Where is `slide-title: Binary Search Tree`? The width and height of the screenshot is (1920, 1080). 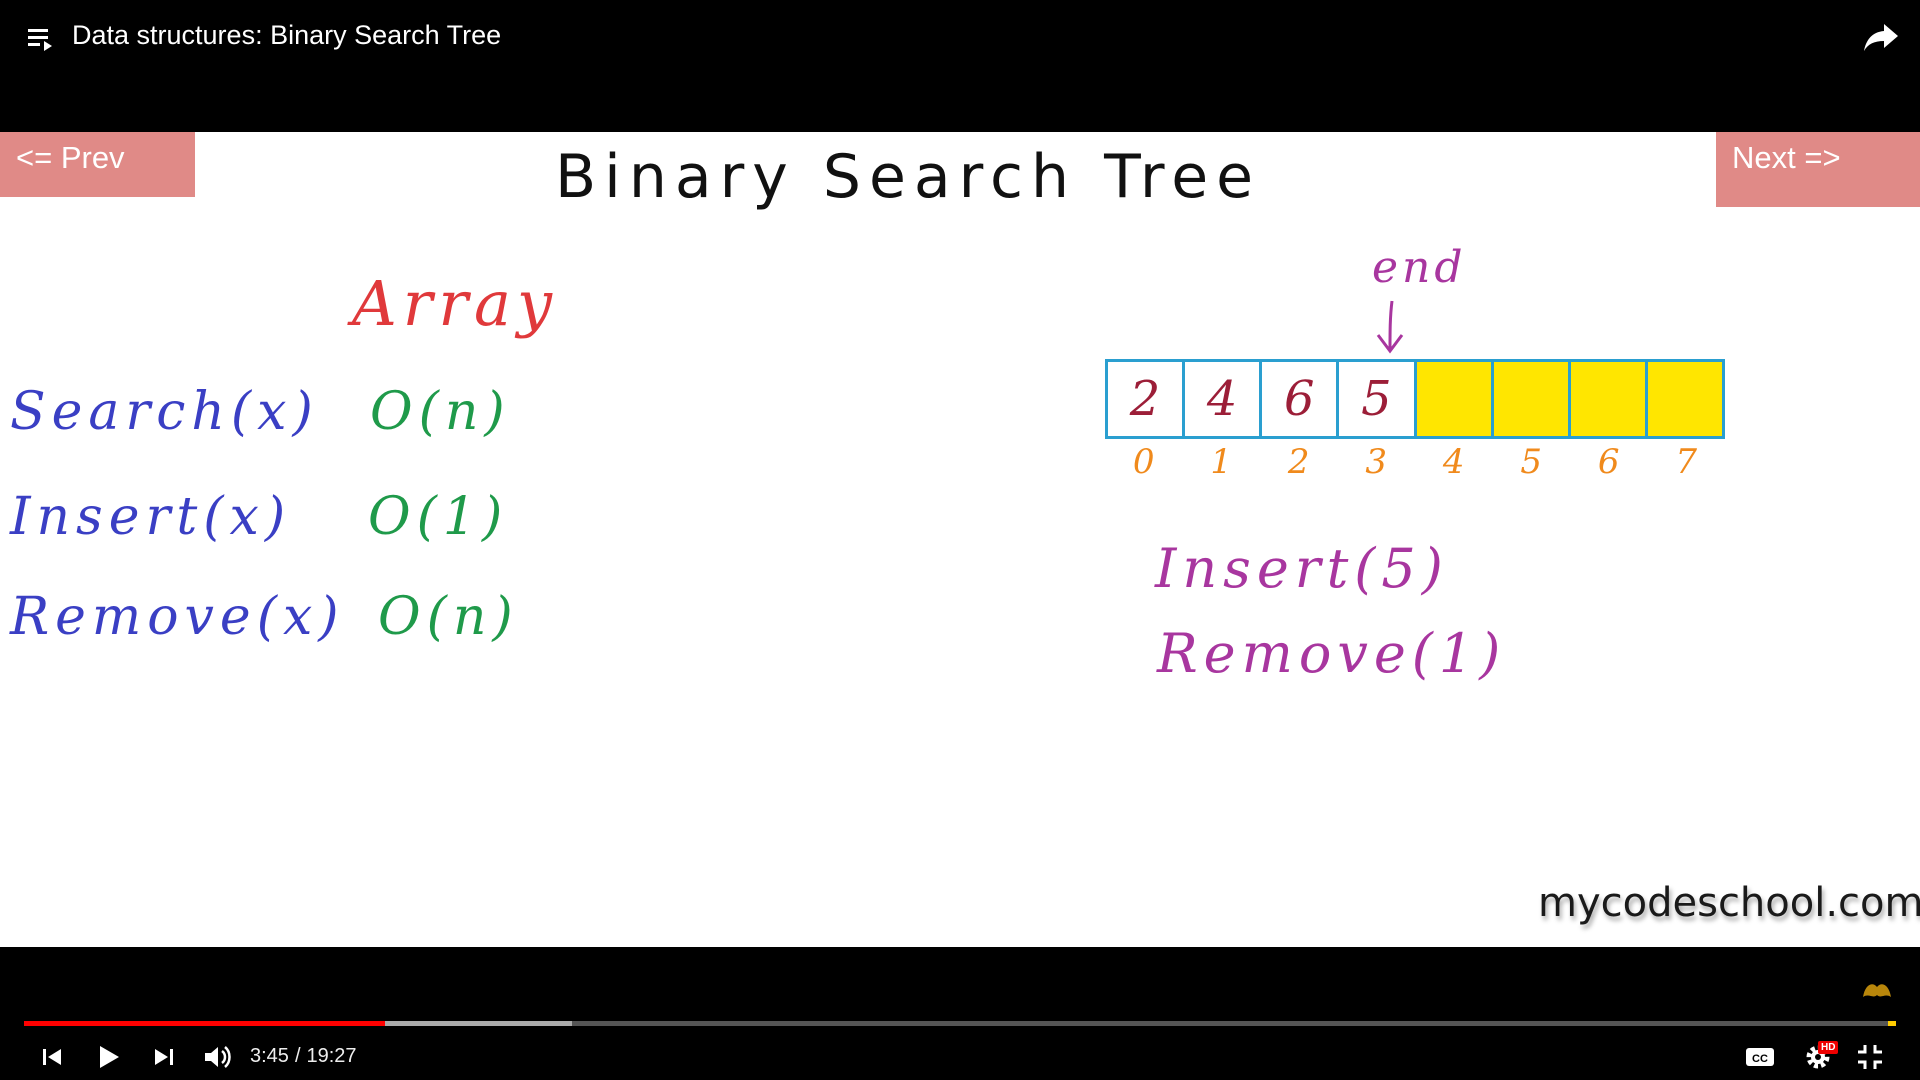 slide-title: Binary Search Tree is located at coordinates (908, 177).